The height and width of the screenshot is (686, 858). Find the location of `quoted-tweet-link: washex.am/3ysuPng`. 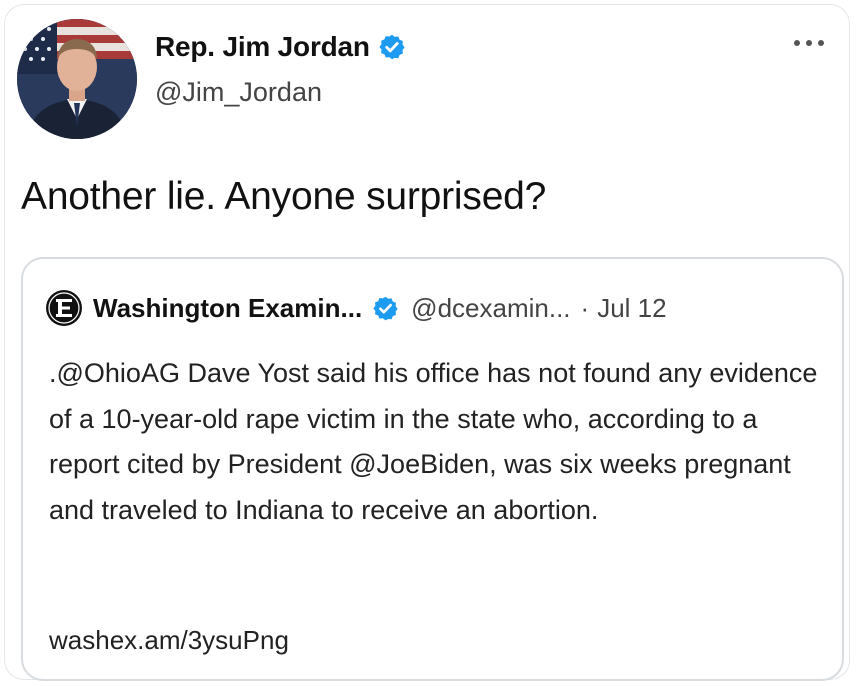

quoted-tweet-link: washex.am/3ysuPng is located at coordinates (169, 640).